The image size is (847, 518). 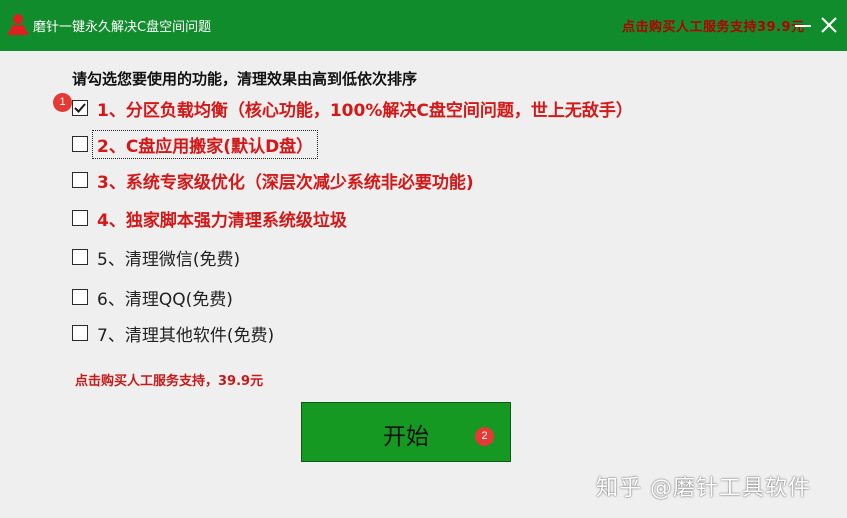 What do you see at coordinates (62, 102) in the screenshot?
I see `annotation-badge-1: 1` at bounding box center [62, 102].